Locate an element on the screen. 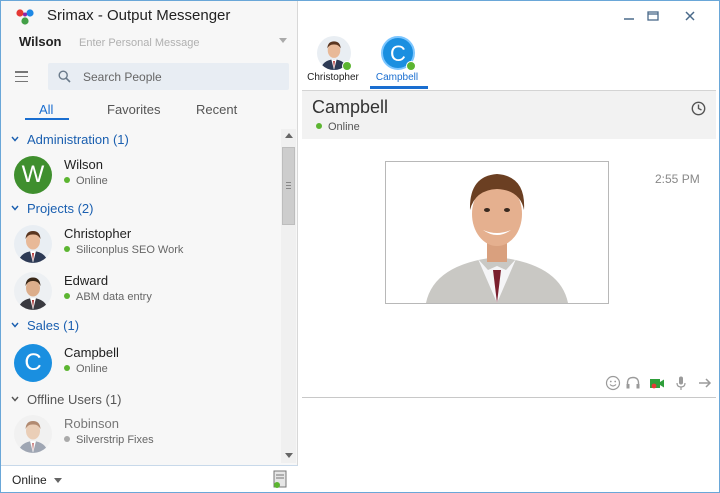 This screenshot has width=720, height=493. server-icon is located at coordinates (280, 479).